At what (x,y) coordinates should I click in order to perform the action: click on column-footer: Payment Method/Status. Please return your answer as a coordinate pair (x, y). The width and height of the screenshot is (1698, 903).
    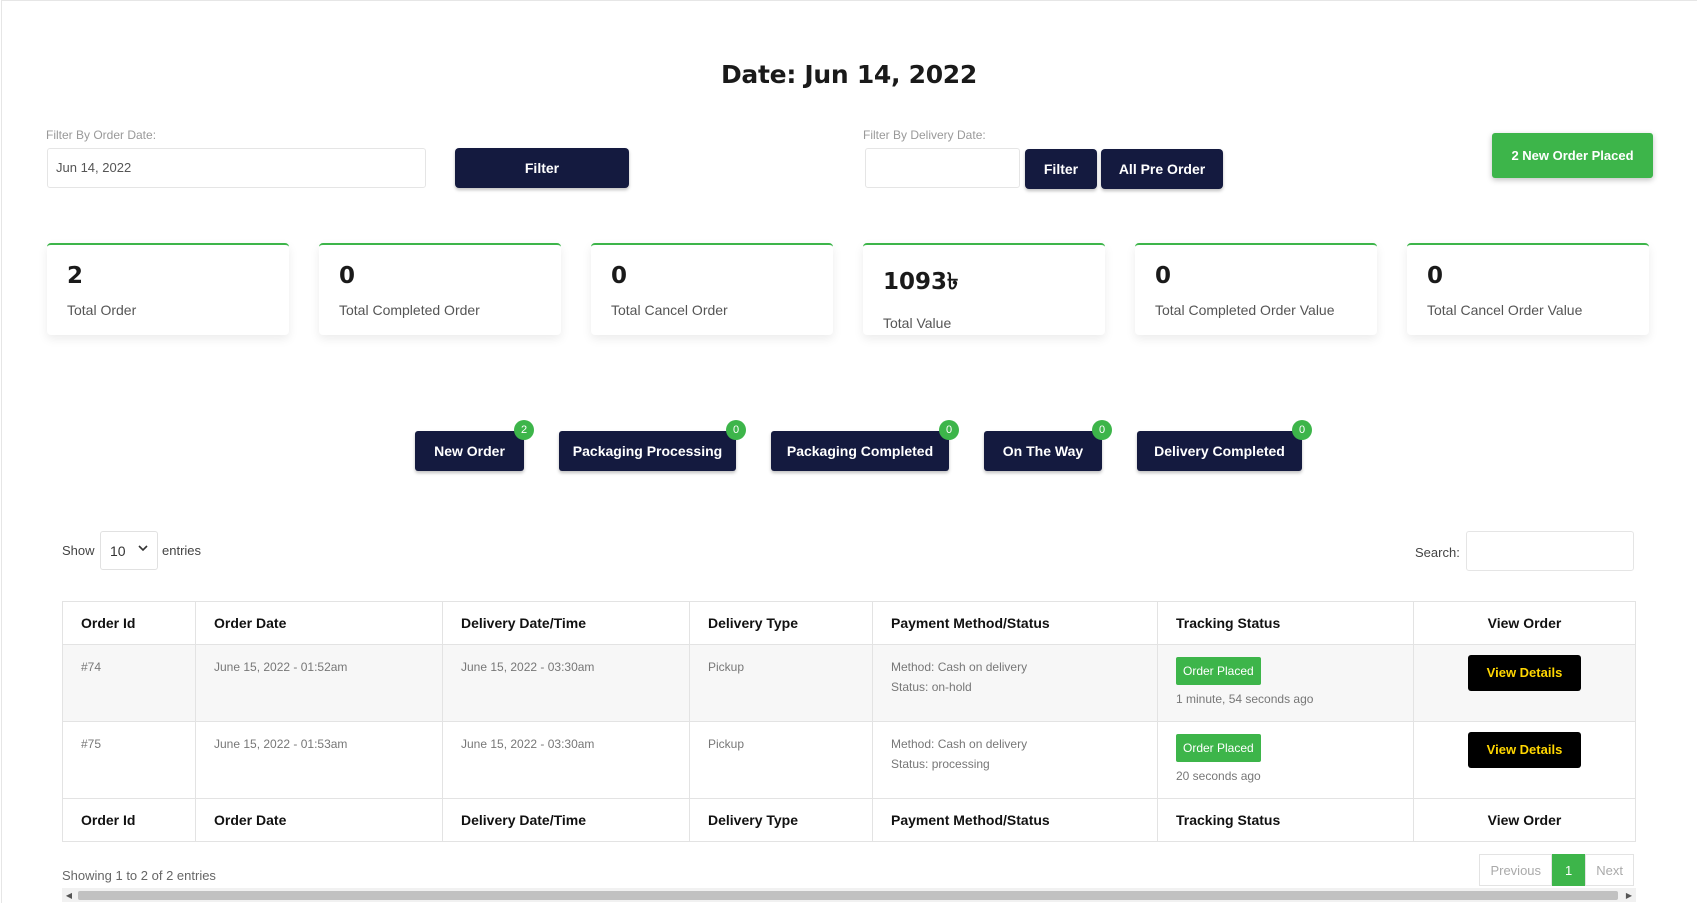
    Looking at the image, I should click on (1015, 820).